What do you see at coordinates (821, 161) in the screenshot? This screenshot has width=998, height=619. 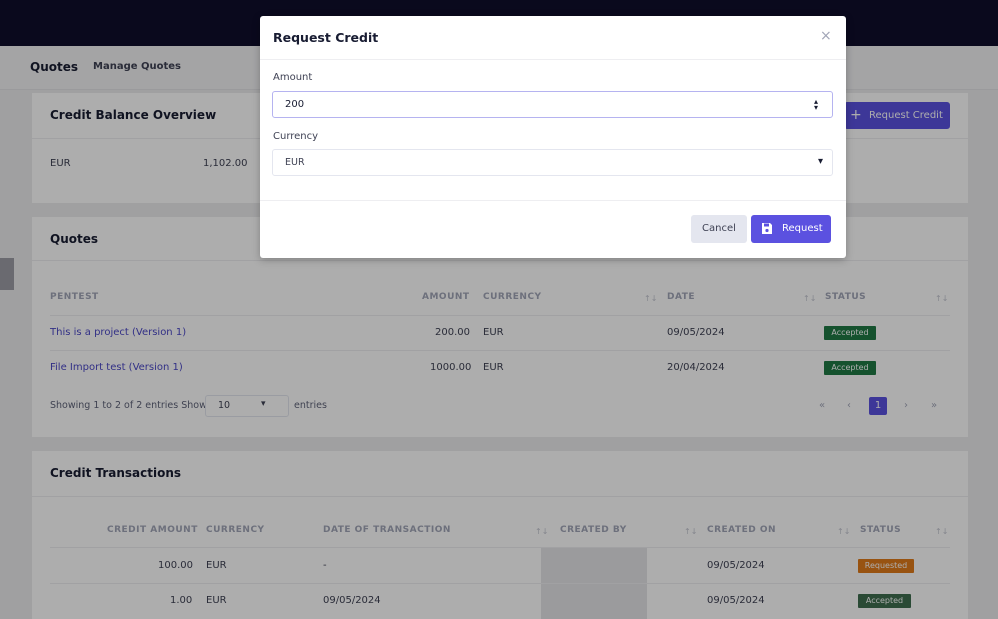 I see `chevron-down-icon: ▾` at bounding box center [821, 161].